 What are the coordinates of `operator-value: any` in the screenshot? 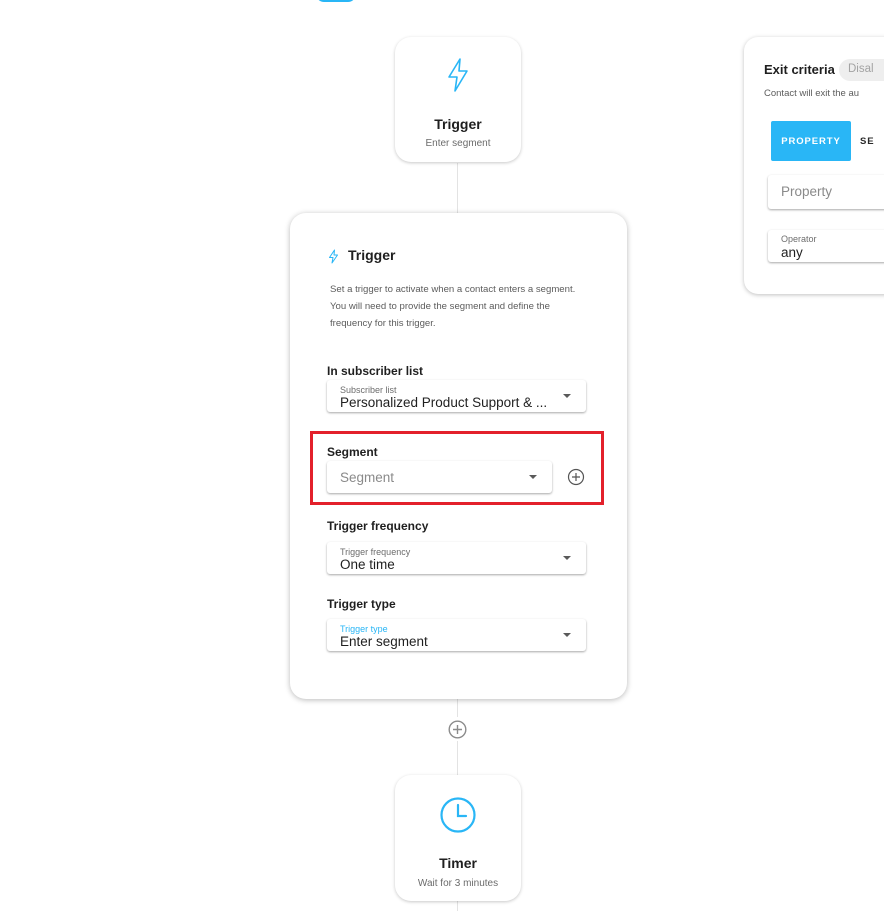 It's located at (792, 252).